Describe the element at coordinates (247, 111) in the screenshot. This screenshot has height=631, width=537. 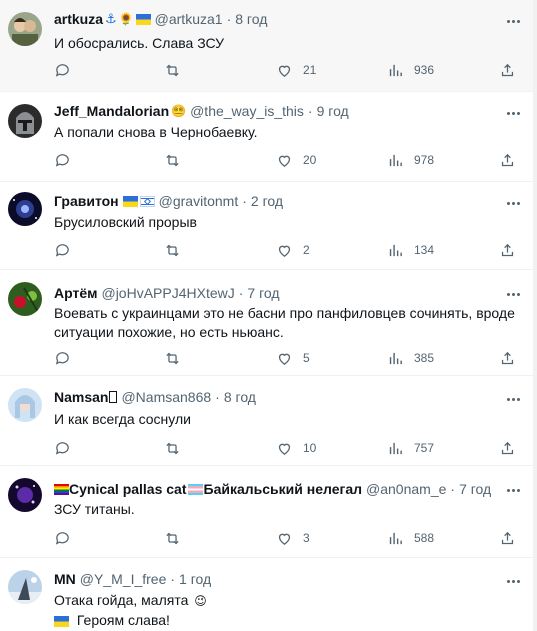
I see `handle: @the_way_is_this` at that location.